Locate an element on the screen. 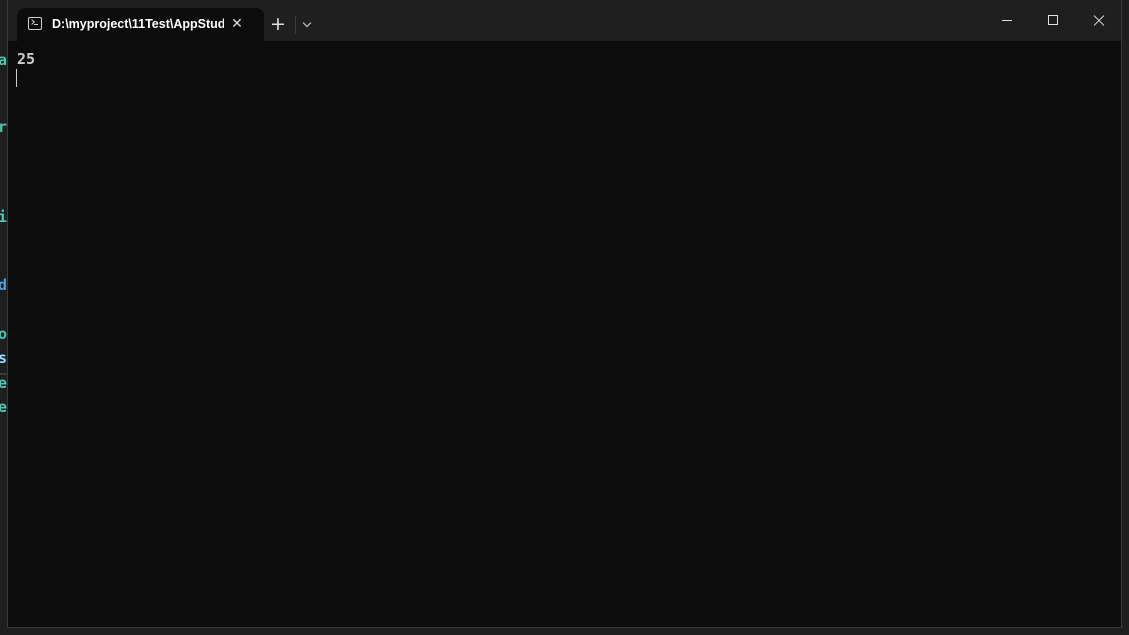 The image size is (1129, 635). background-code-fragment: r is located at coordinates (4, 127).